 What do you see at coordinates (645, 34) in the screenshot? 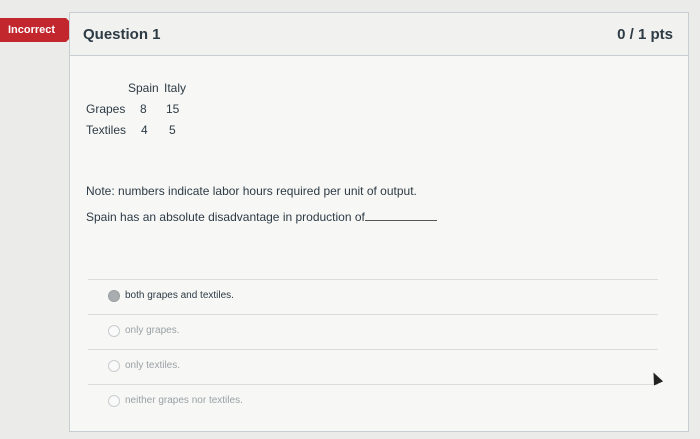
I see `question-points: 0 / 1 pts` at bounding box center [645, 34].